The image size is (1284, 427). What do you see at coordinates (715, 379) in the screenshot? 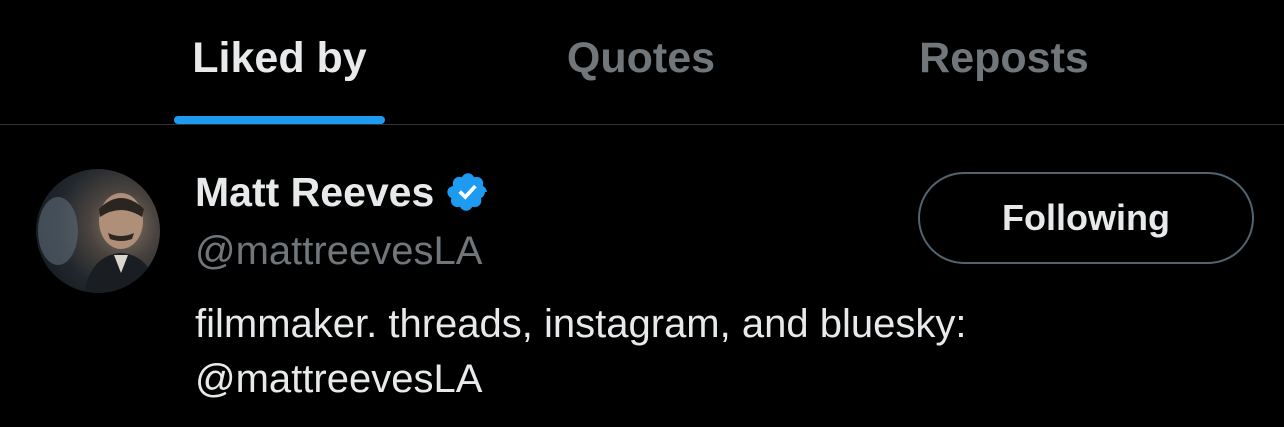
I see `bio-mention-link: @mattreevesLA` at bounding box center [715, 379].